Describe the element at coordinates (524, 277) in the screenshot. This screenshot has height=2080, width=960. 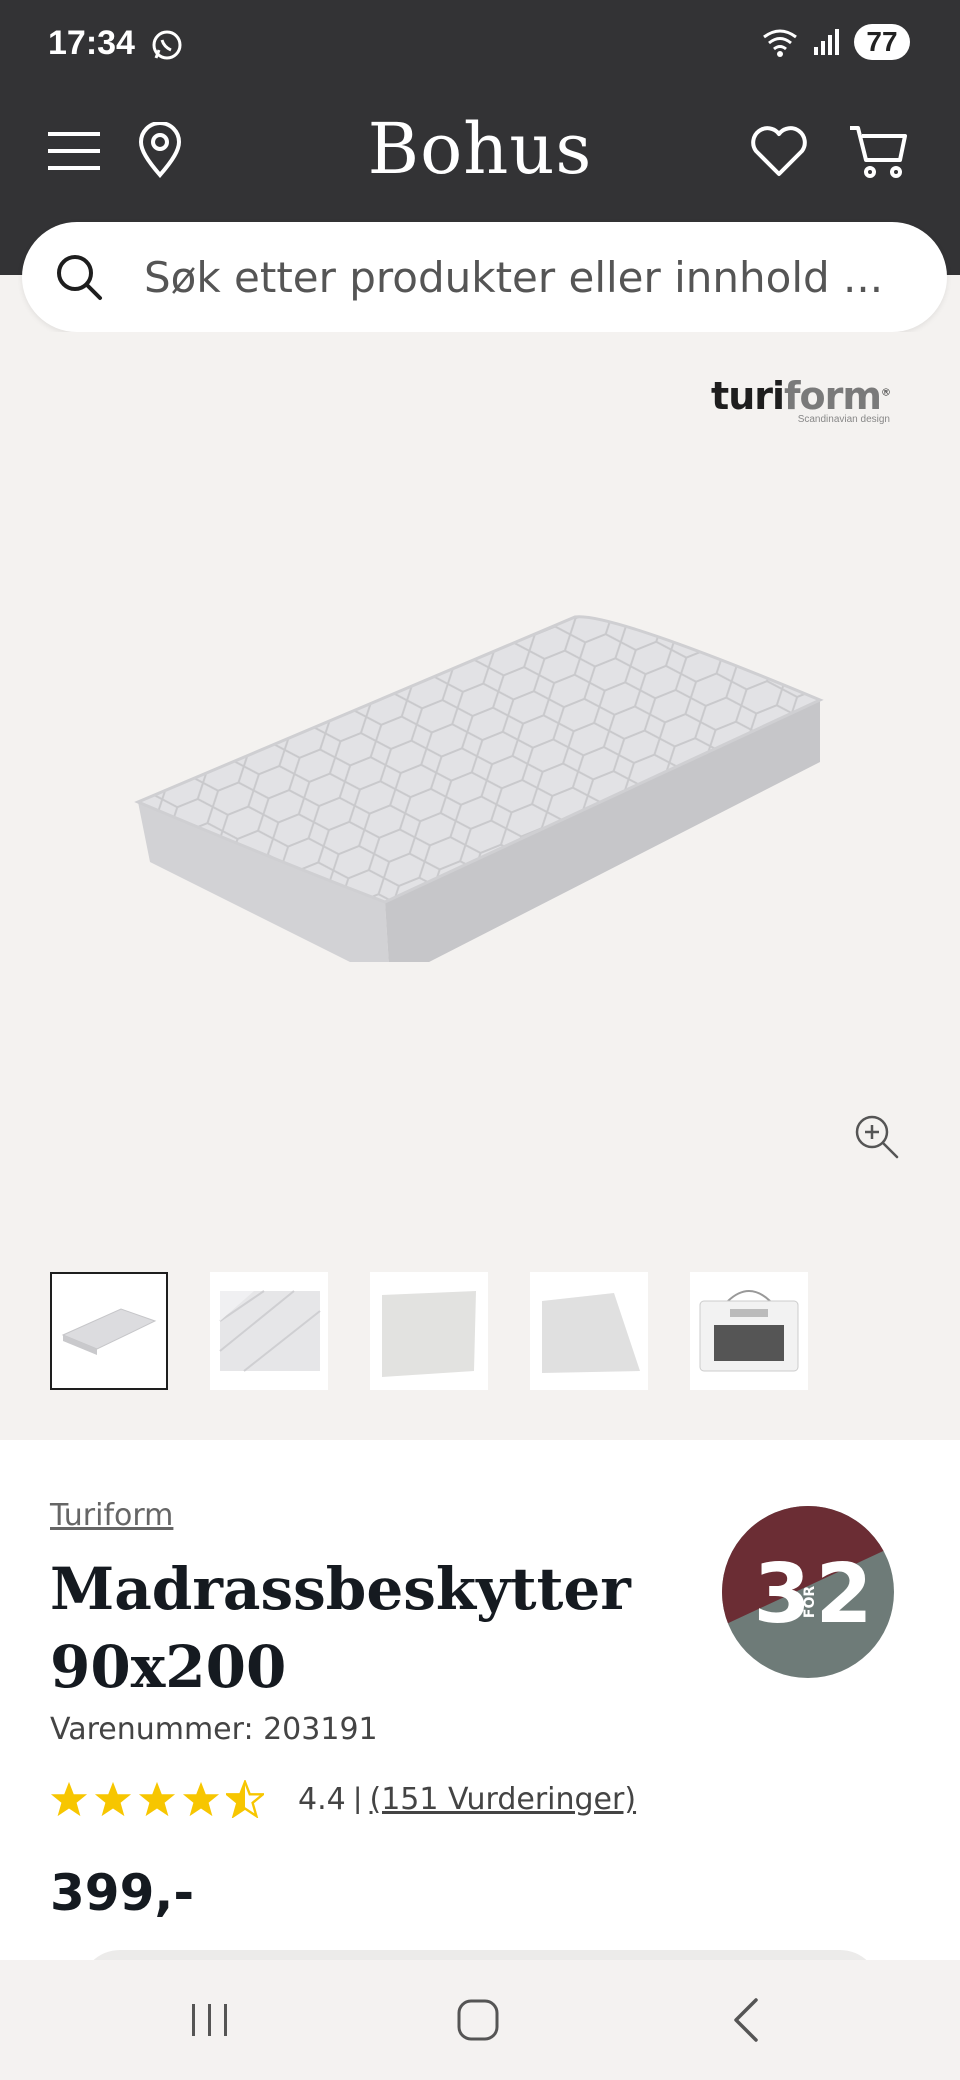
I see `search-input` at that location.